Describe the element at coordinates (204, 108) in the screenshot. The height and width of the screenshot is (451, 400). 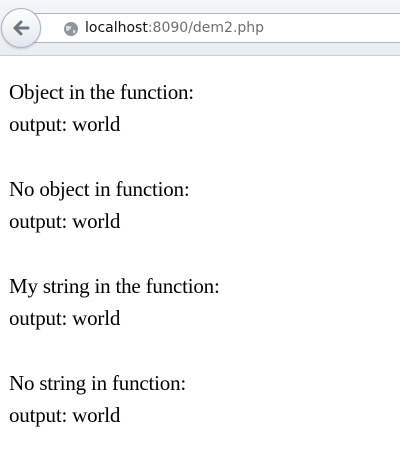
I see `output-block: Object in the function: output: world` at that location.